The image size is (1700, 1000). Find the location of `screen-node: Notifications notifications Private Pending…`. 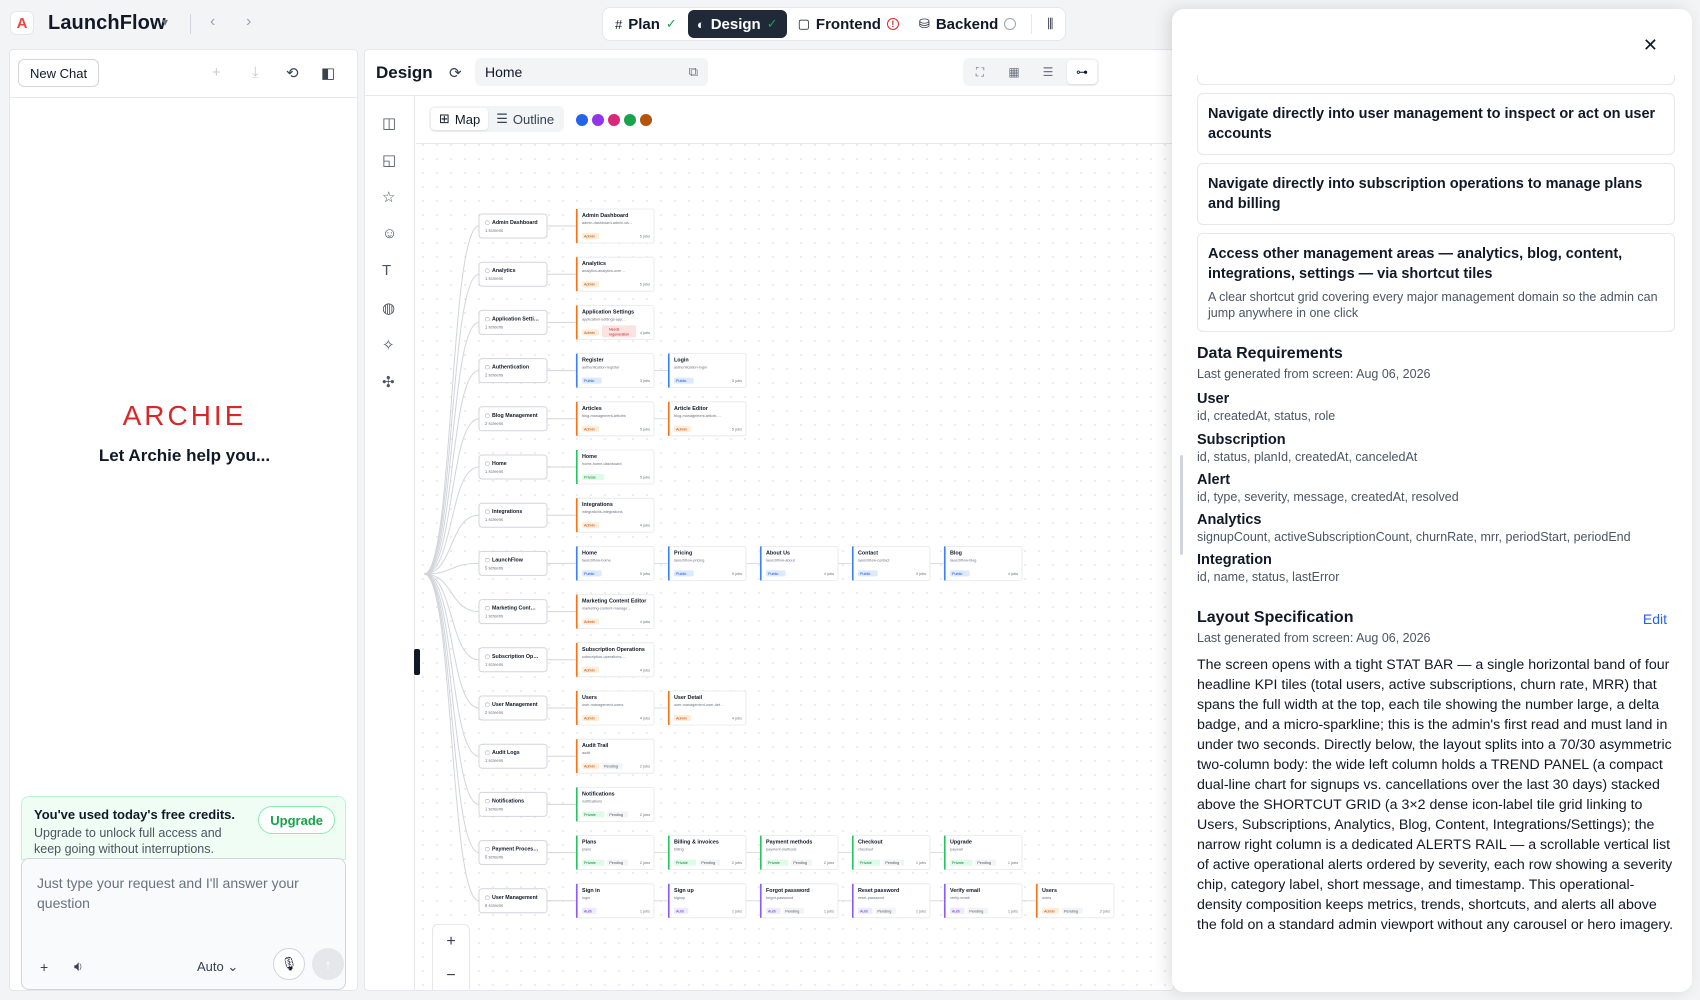

screen-node: Notifications notifications Private Pending… is located at coordinates (615, 804).